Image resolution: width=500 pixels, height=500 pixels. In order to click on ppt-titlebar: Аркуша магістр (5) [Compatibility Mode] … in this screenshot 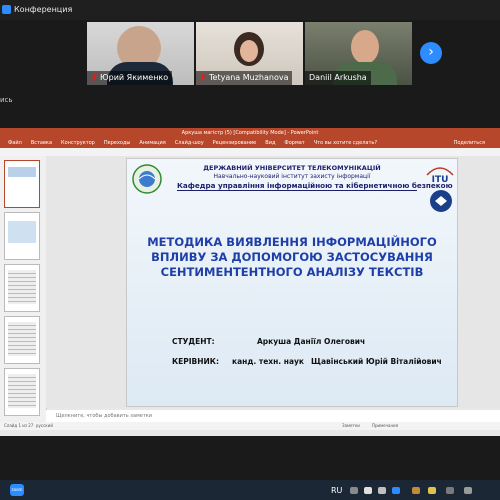, I will do `click(250, 133)`.